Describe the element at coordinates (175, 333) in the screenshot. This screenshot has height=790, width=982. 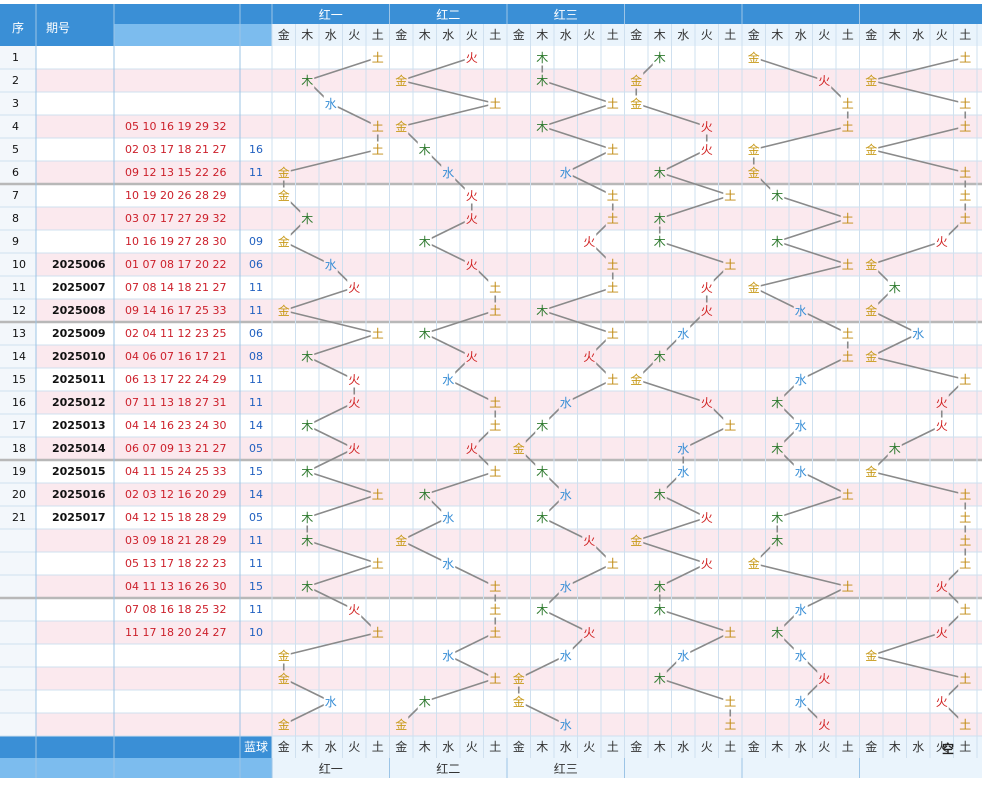
I see `row-red-numbers: 02 04 11 12 23 25` at that location.